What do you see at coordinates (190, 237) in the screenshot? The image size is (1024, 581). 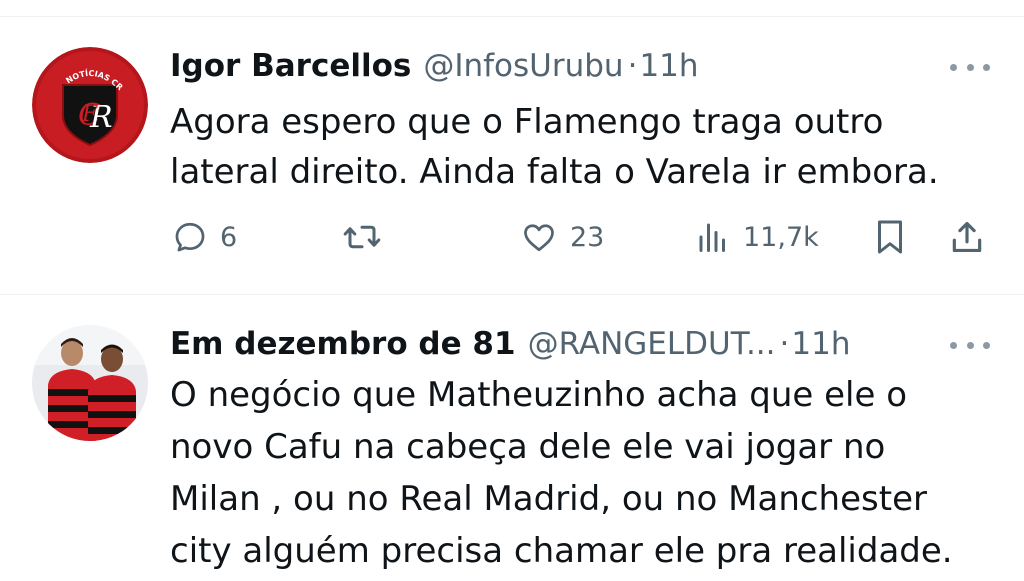 I see `reply-icon` at bounding box center [190, 237].